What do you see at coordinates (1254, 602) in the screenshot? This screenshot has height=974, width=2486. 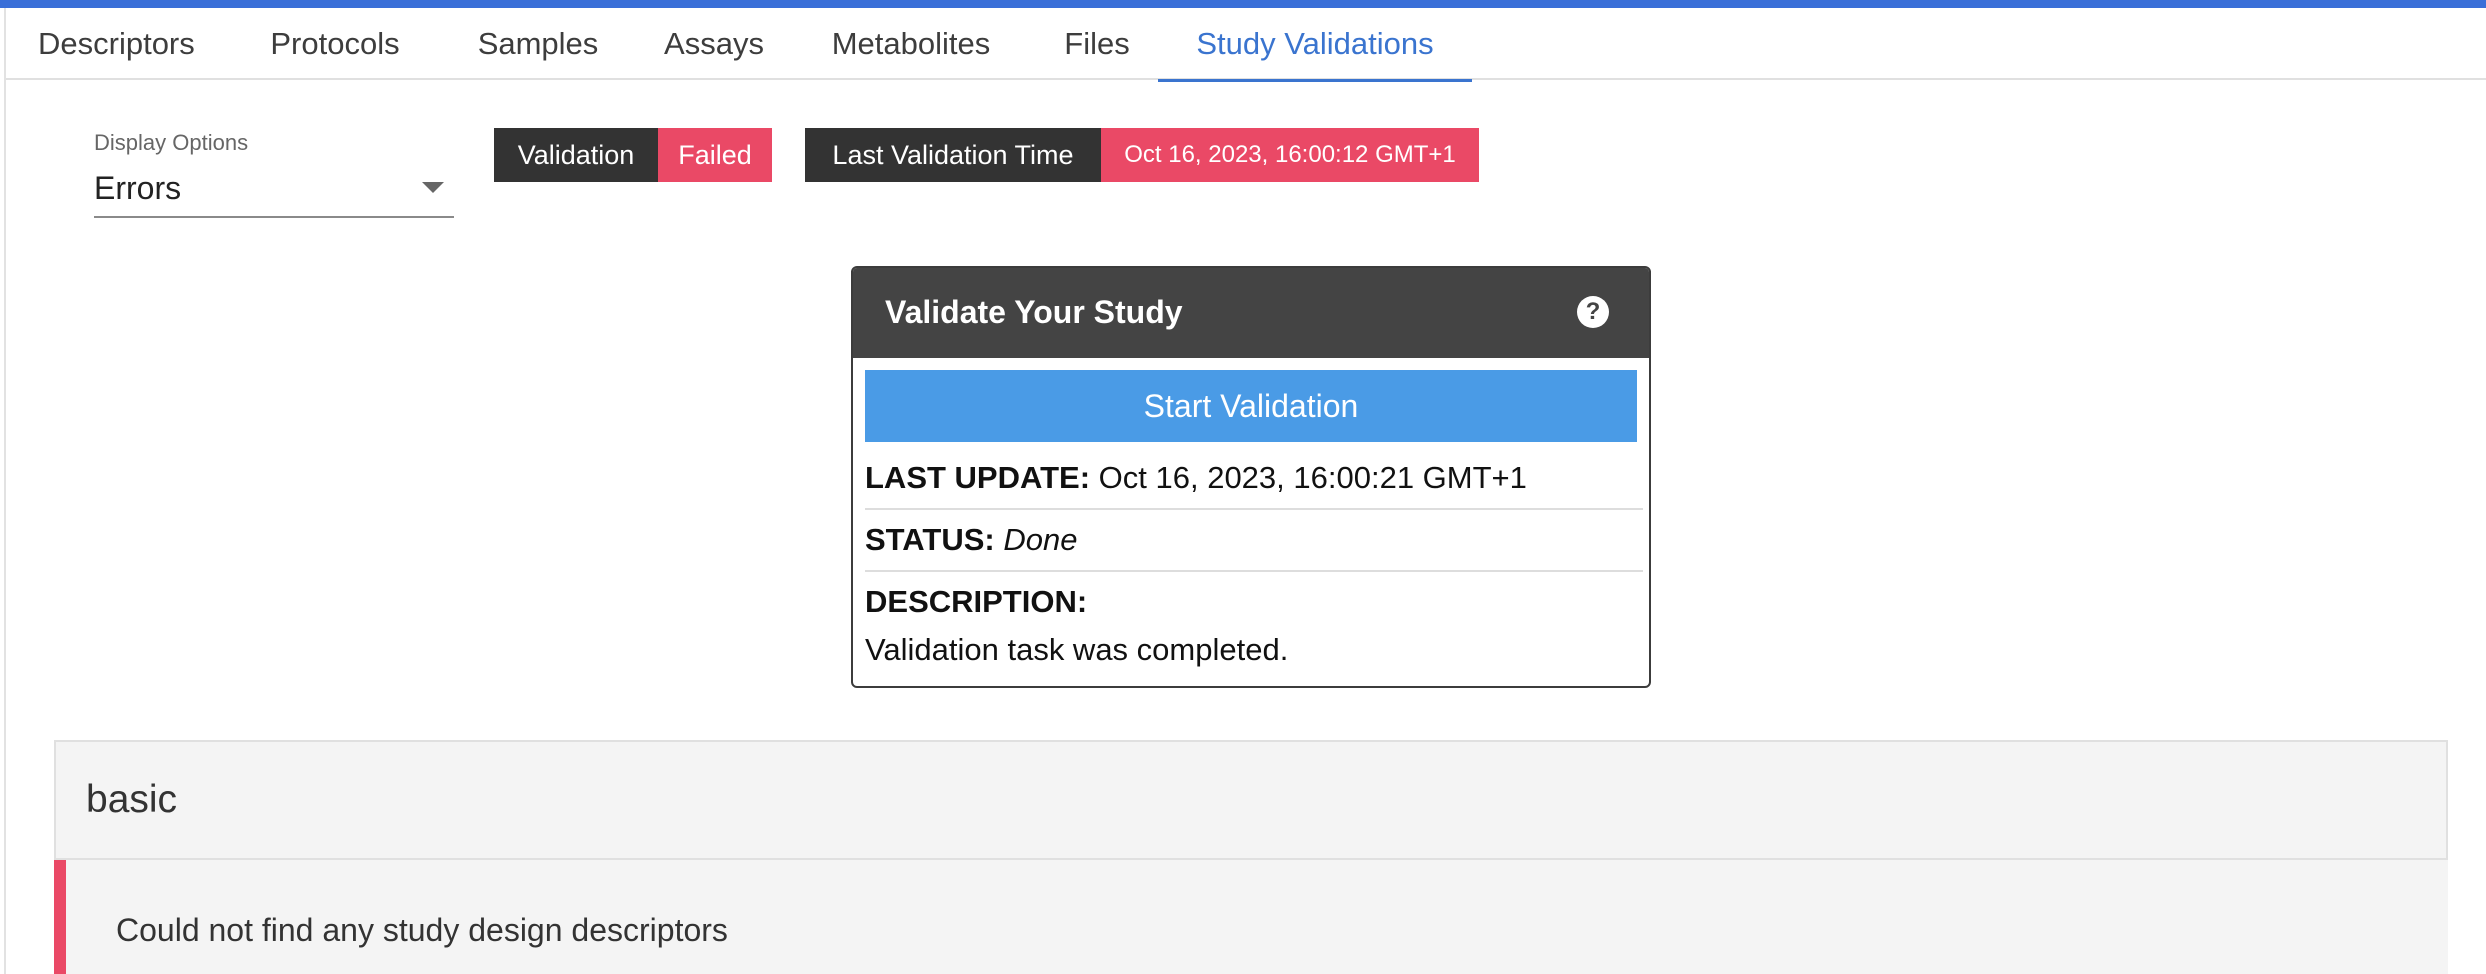 I see `description-label-row: DESCRIPTION:` at bounding box center [1254, 602].